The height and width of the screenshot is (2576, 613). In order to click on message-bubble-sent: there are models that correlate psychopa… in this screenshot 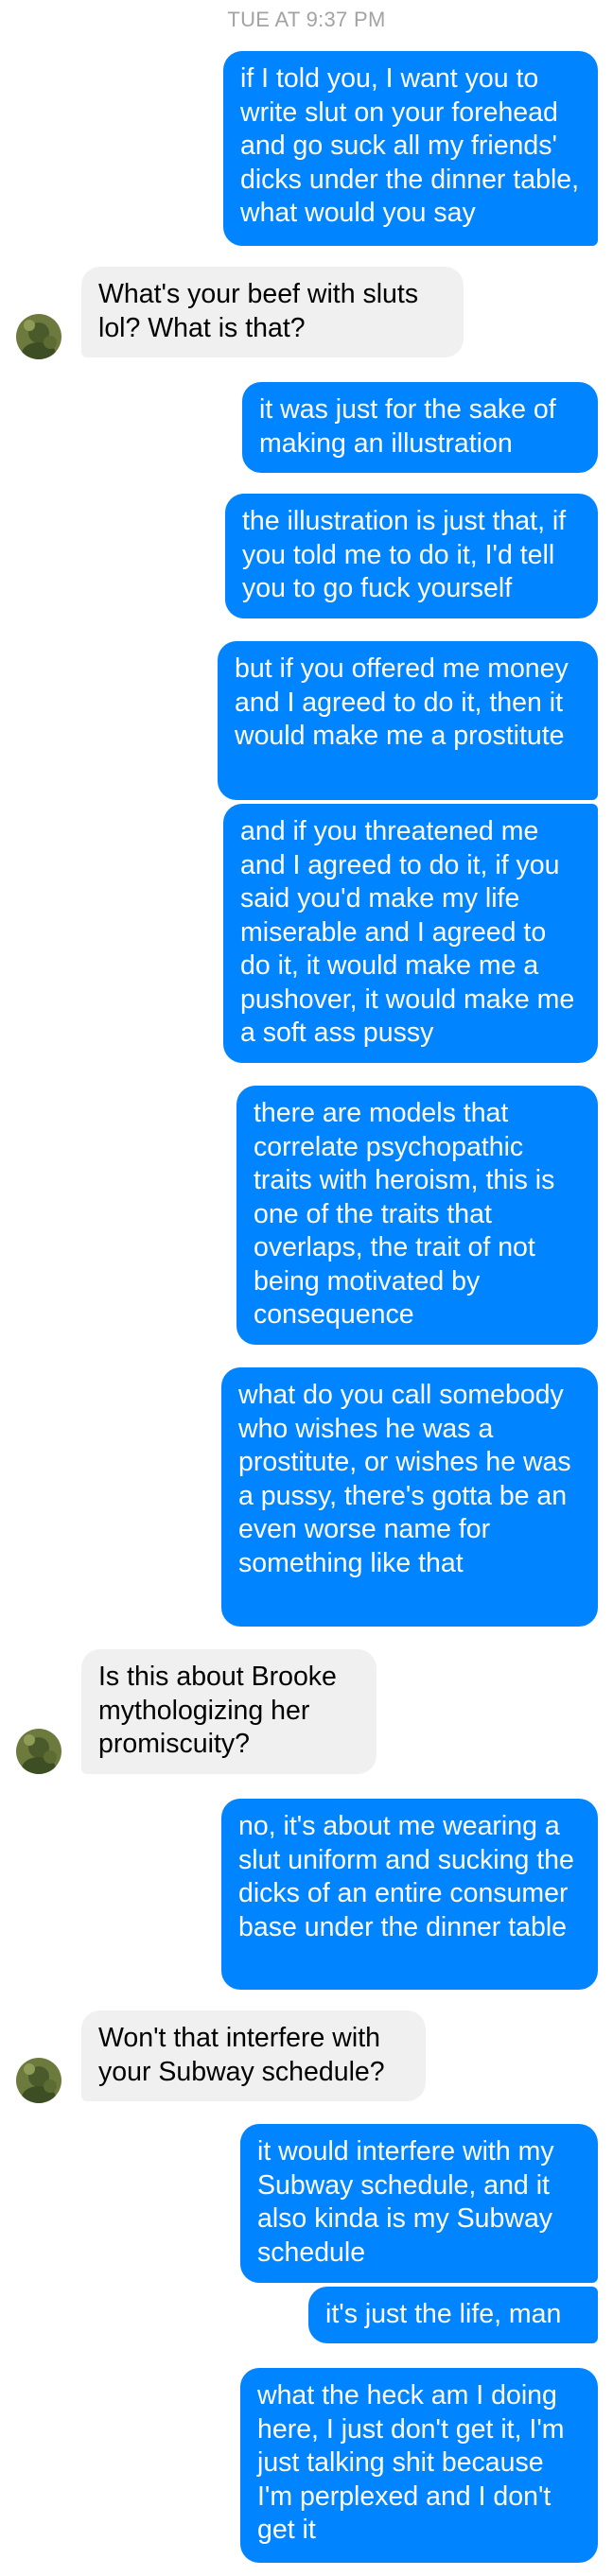, I will do `click(417, 1215)`.